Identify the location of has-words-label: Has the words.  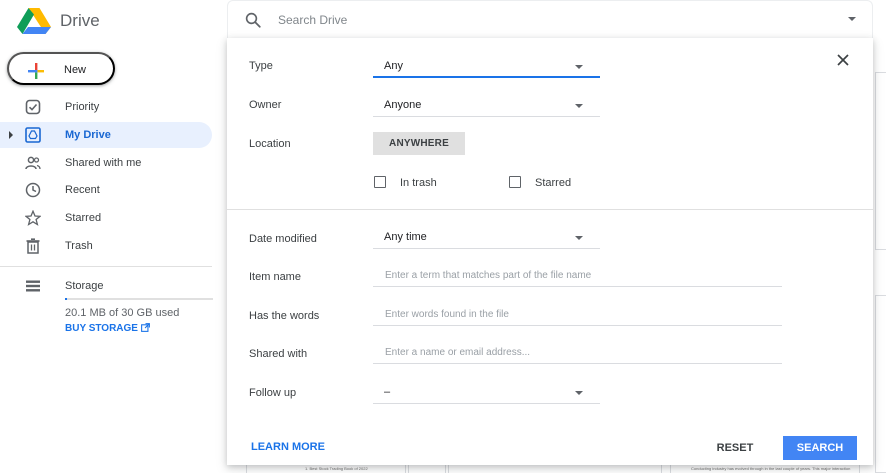
(284, 316).